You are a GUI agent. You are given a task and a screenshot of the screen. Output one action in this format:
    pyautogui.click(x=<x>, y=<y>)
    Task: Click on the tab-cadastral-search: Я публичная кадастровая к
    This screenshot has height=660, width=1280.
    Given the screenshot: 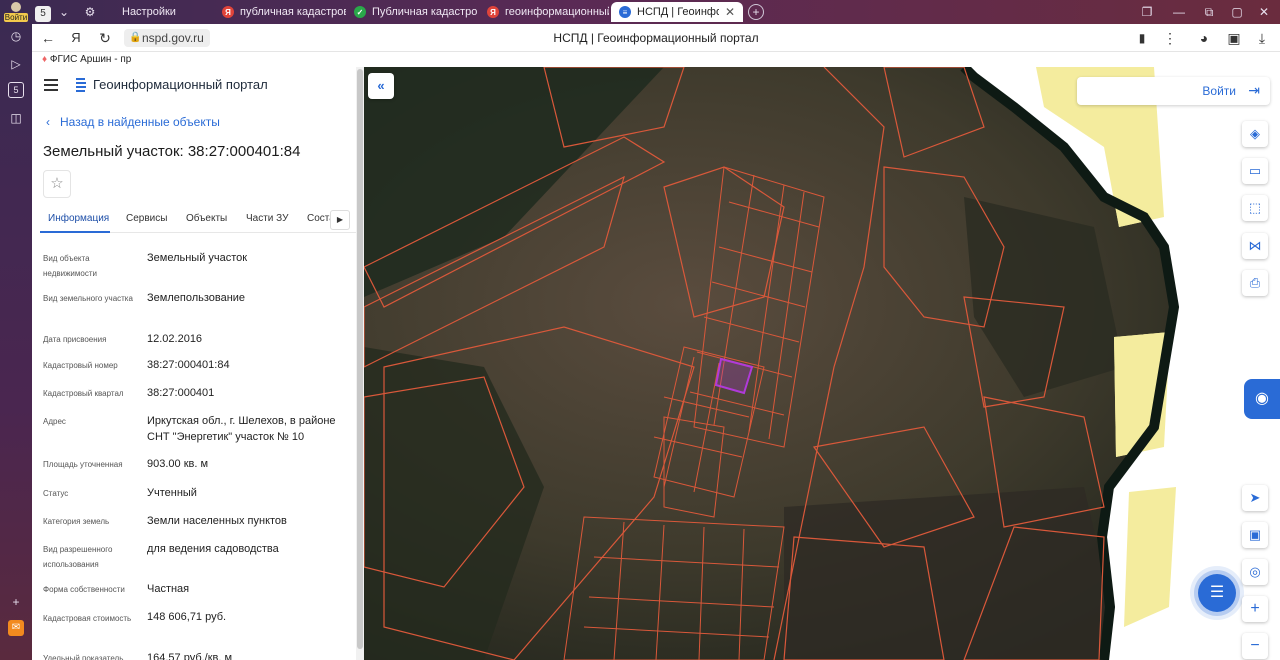 What is the action you would take?
    pyautogui.click(x=280, y=12)
    